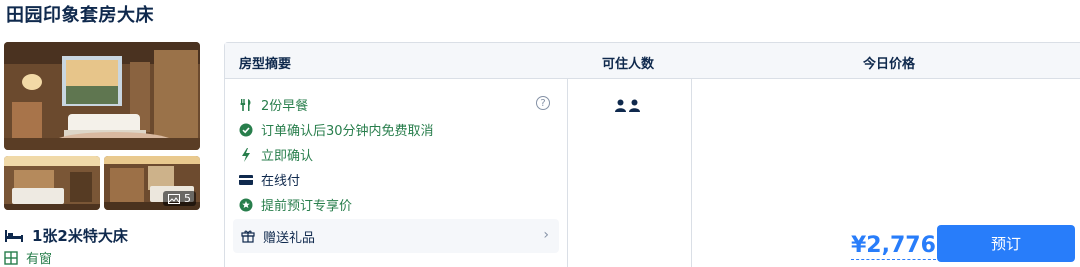  What do you see at coordinates (14, 236) in the screenshot?
I see `bed-icon` at bounding box center [14, 236].